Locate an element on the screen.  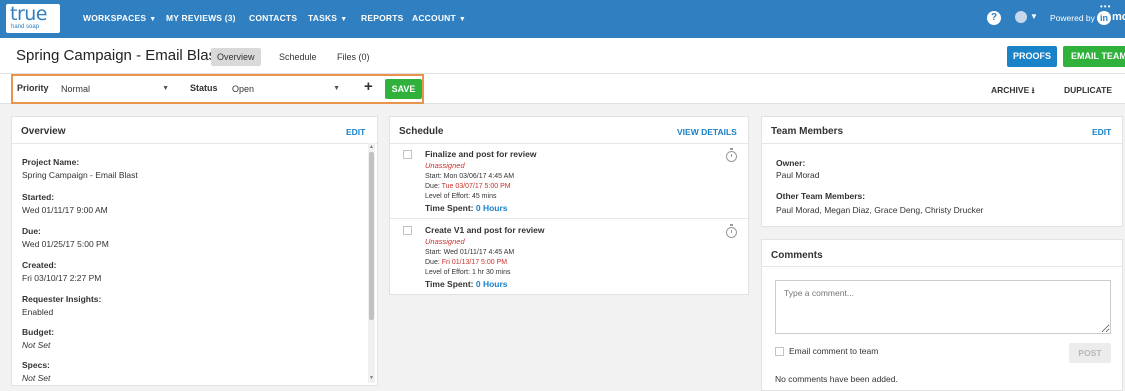
field-label: Project Name: is located at coordinates (51, 162).